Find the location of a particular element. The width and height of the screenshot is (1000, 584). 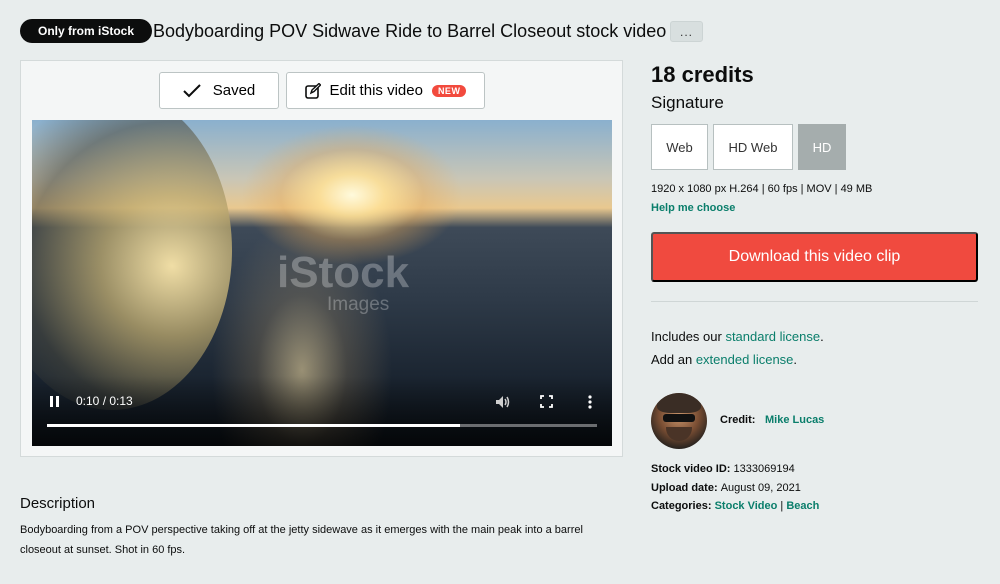

upload-date-value: August 09, 2021 is located at coordinates (760, 488).